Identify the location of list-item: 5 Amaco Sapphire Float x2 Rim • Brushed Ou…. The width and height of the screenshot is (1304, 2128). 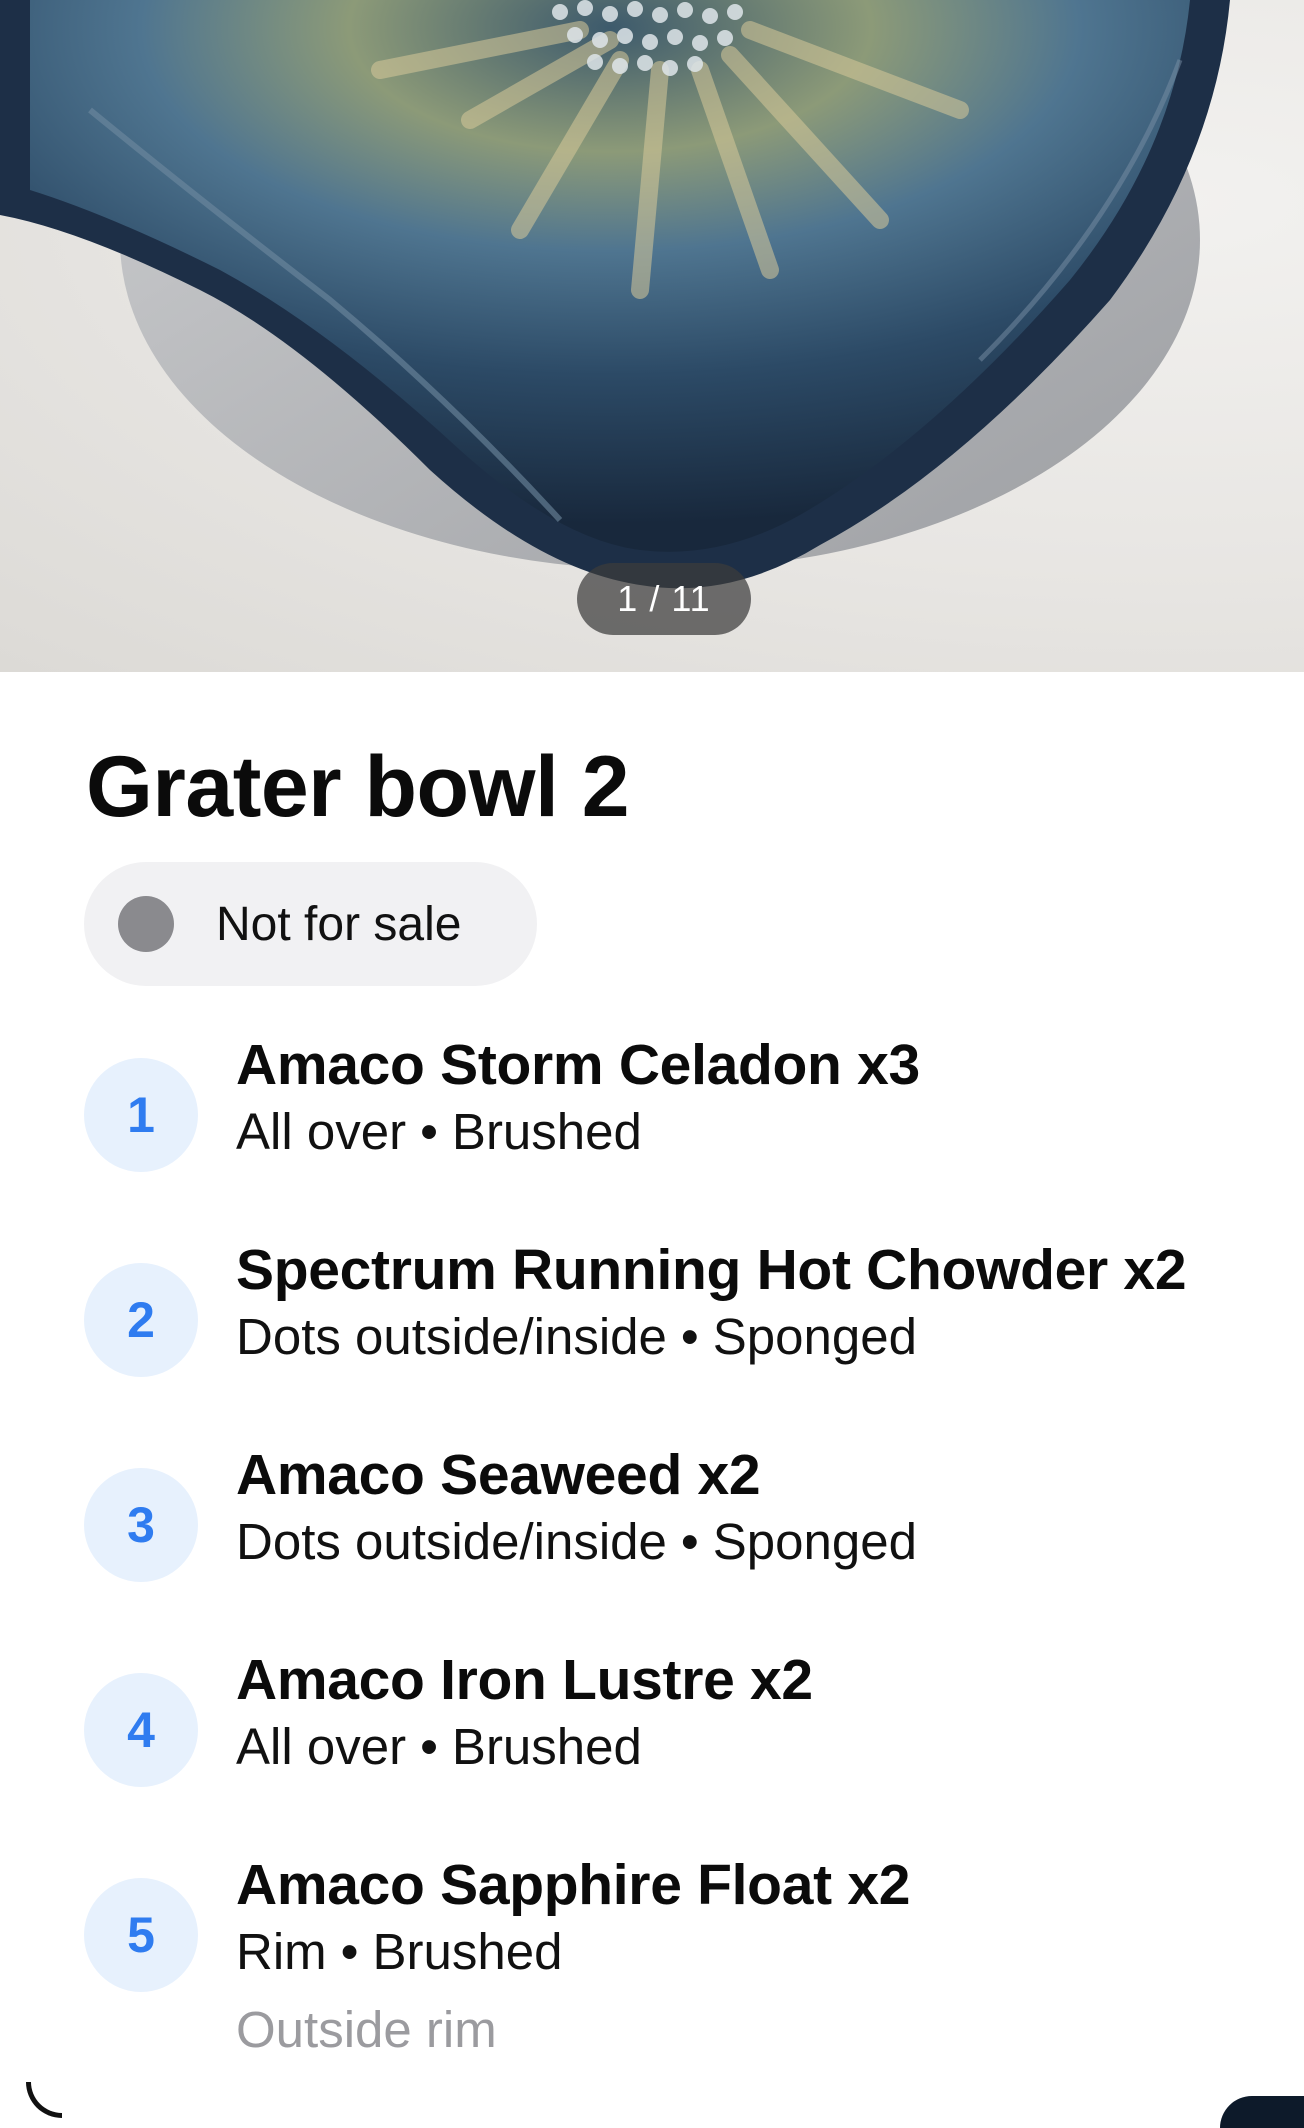
(684, 1975).